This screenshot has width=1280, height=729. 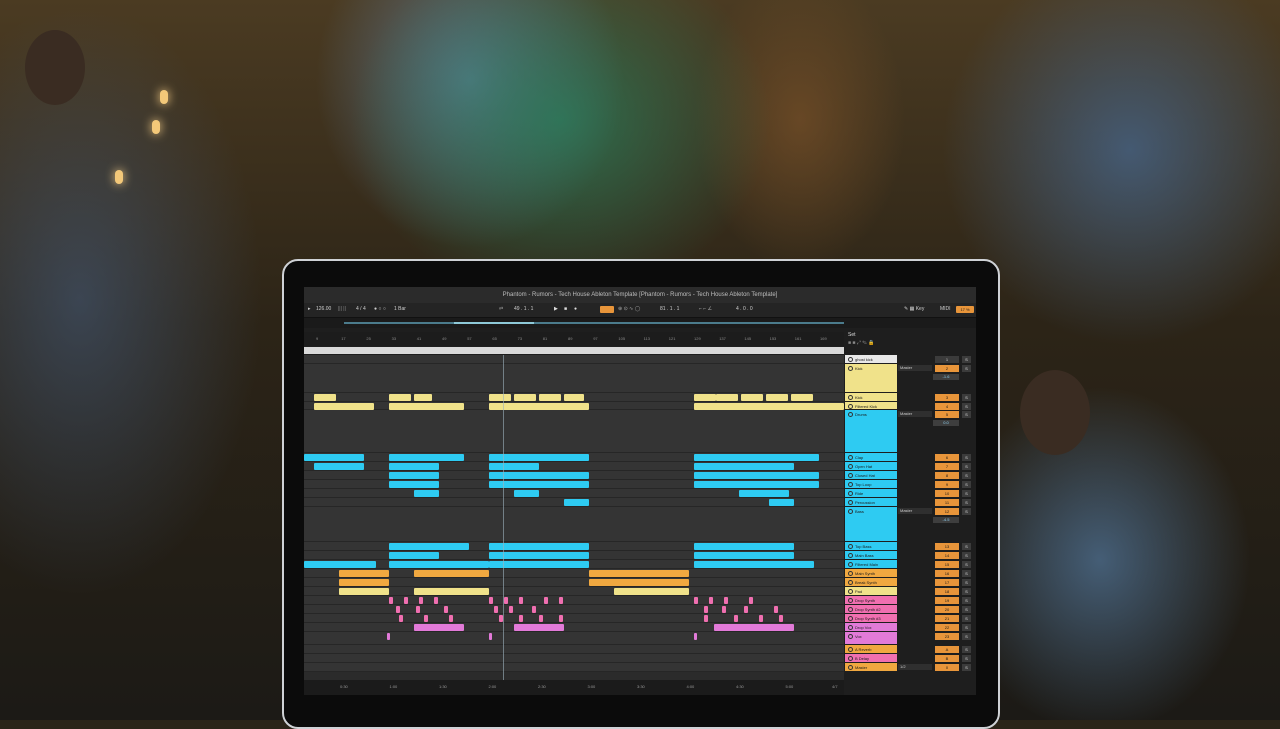 I want to click on track-activator-button: 21, so click(x=947, y=618).